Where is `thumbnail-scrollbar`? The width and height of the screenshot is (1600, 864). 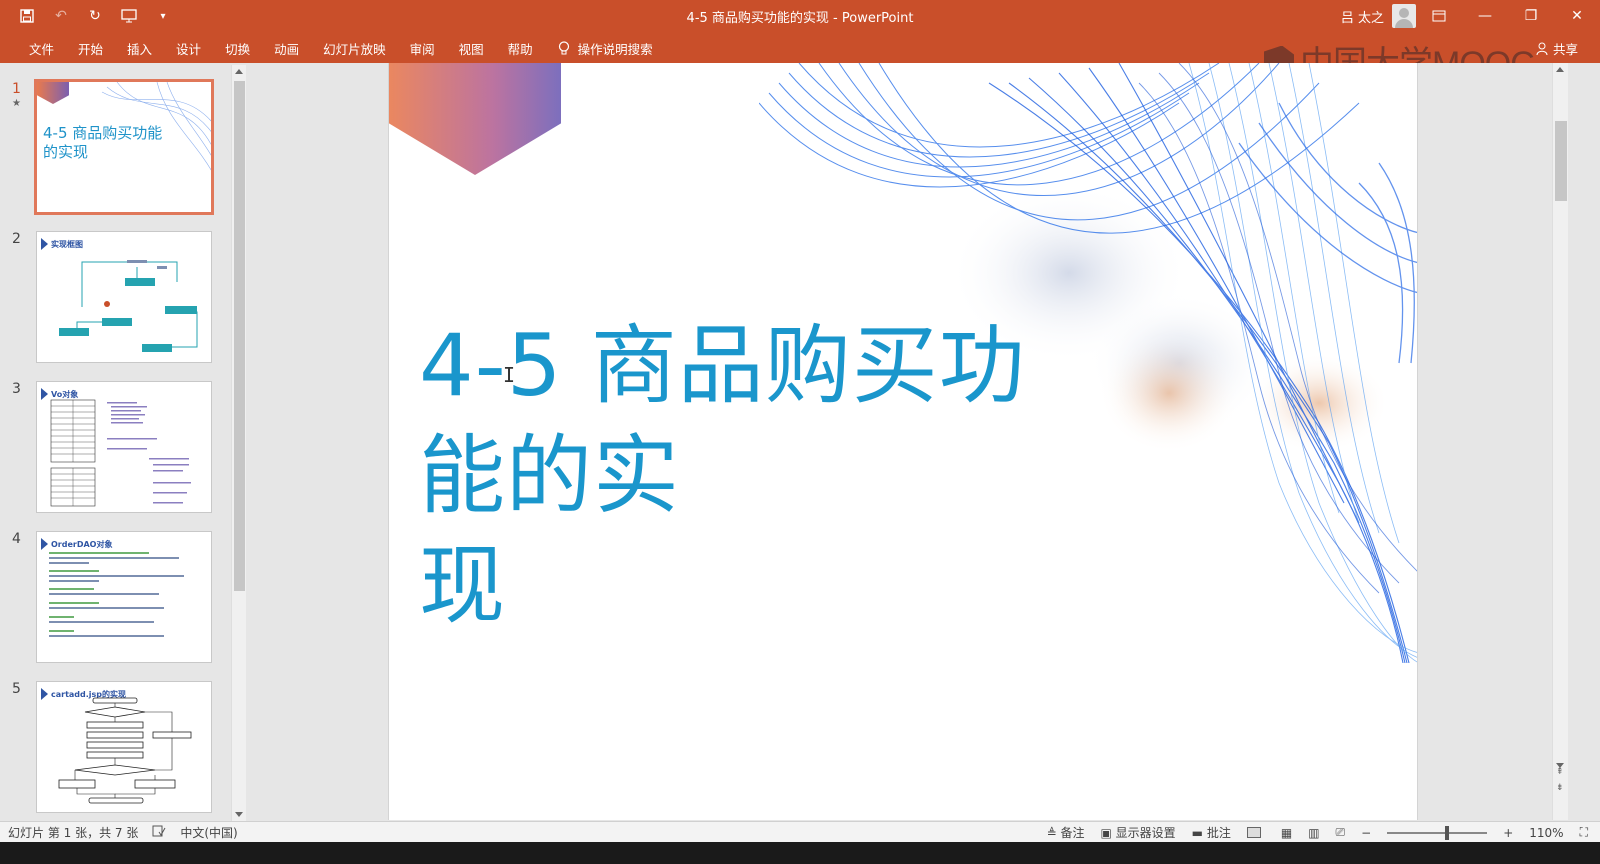
thumbnail-scrollbar is located at coordinates (238, 443).